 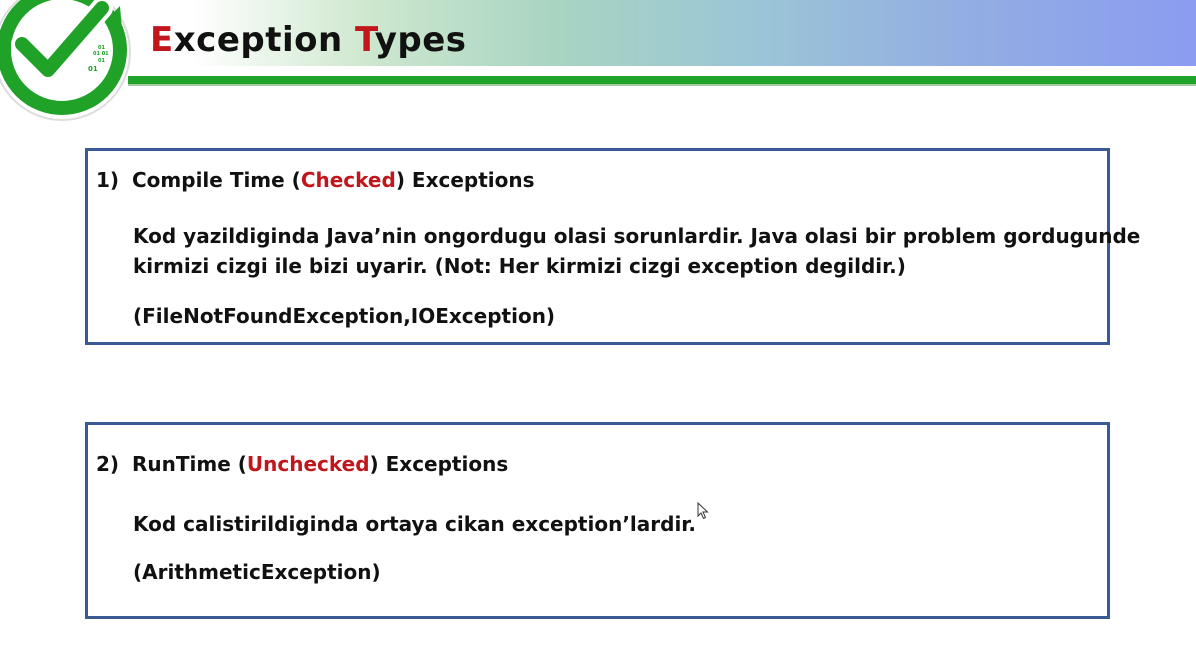 What do you see at coordinates (108, 464) in the screenshot?
I see `section-number: 2)` at bounding box center [108, 464].